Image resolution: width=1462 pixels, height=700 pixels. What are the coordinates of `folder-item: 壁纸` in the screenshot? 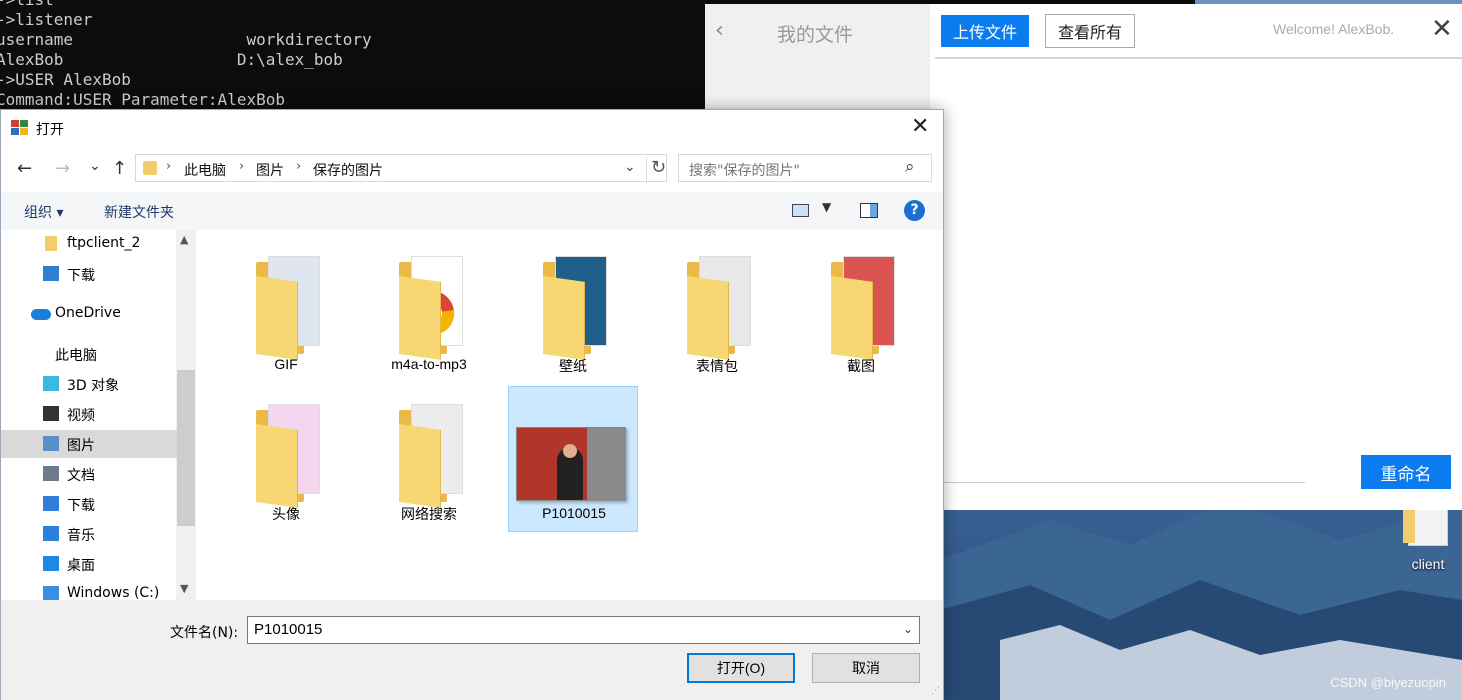 It's located at (573, 311).